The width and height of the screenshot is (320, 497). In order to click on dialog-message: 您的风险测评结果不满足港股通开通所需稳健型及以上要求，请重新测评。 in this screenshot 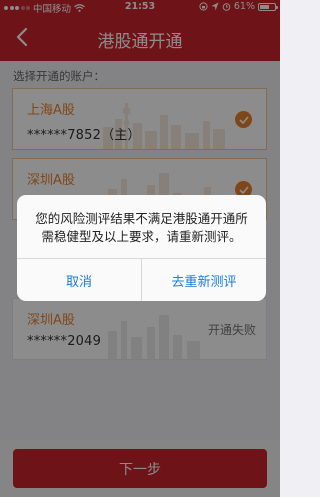, I will do `click(141, 227)`.